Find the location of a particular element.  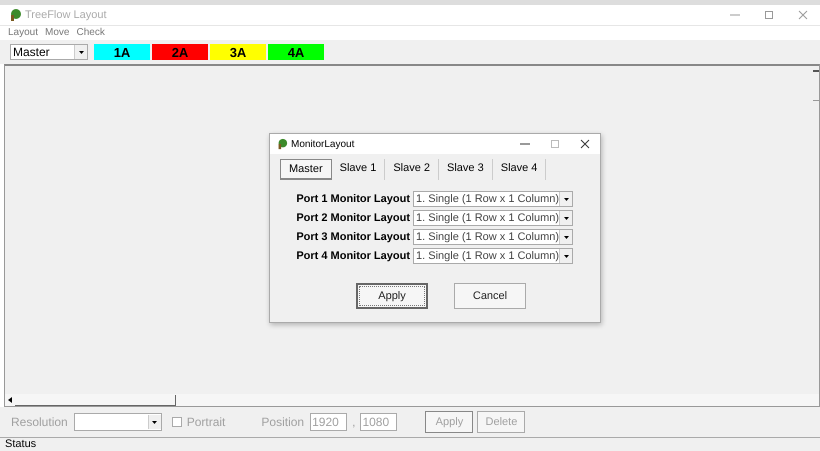

window-title: TreeFlow Layout is located at coordinates (66, 15).